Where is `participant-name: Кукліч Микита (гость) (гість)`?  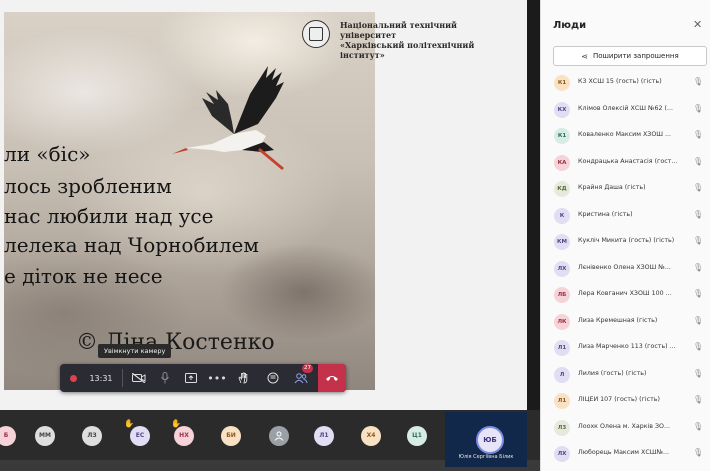
participant-name: Кукліч Микита (гость) (гість) is located at coordinates (626, 240).